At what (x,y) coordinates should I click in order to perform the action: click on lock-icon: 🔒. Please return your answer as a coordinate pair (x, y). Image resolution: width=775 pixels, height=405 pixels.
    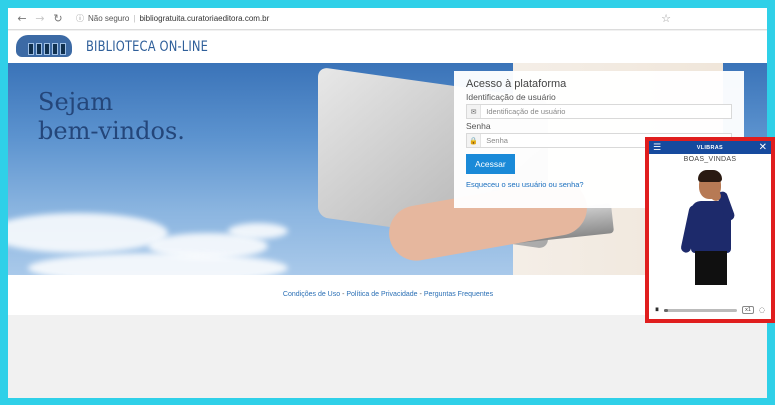
    Looking at the image, I should click on (474, 140).